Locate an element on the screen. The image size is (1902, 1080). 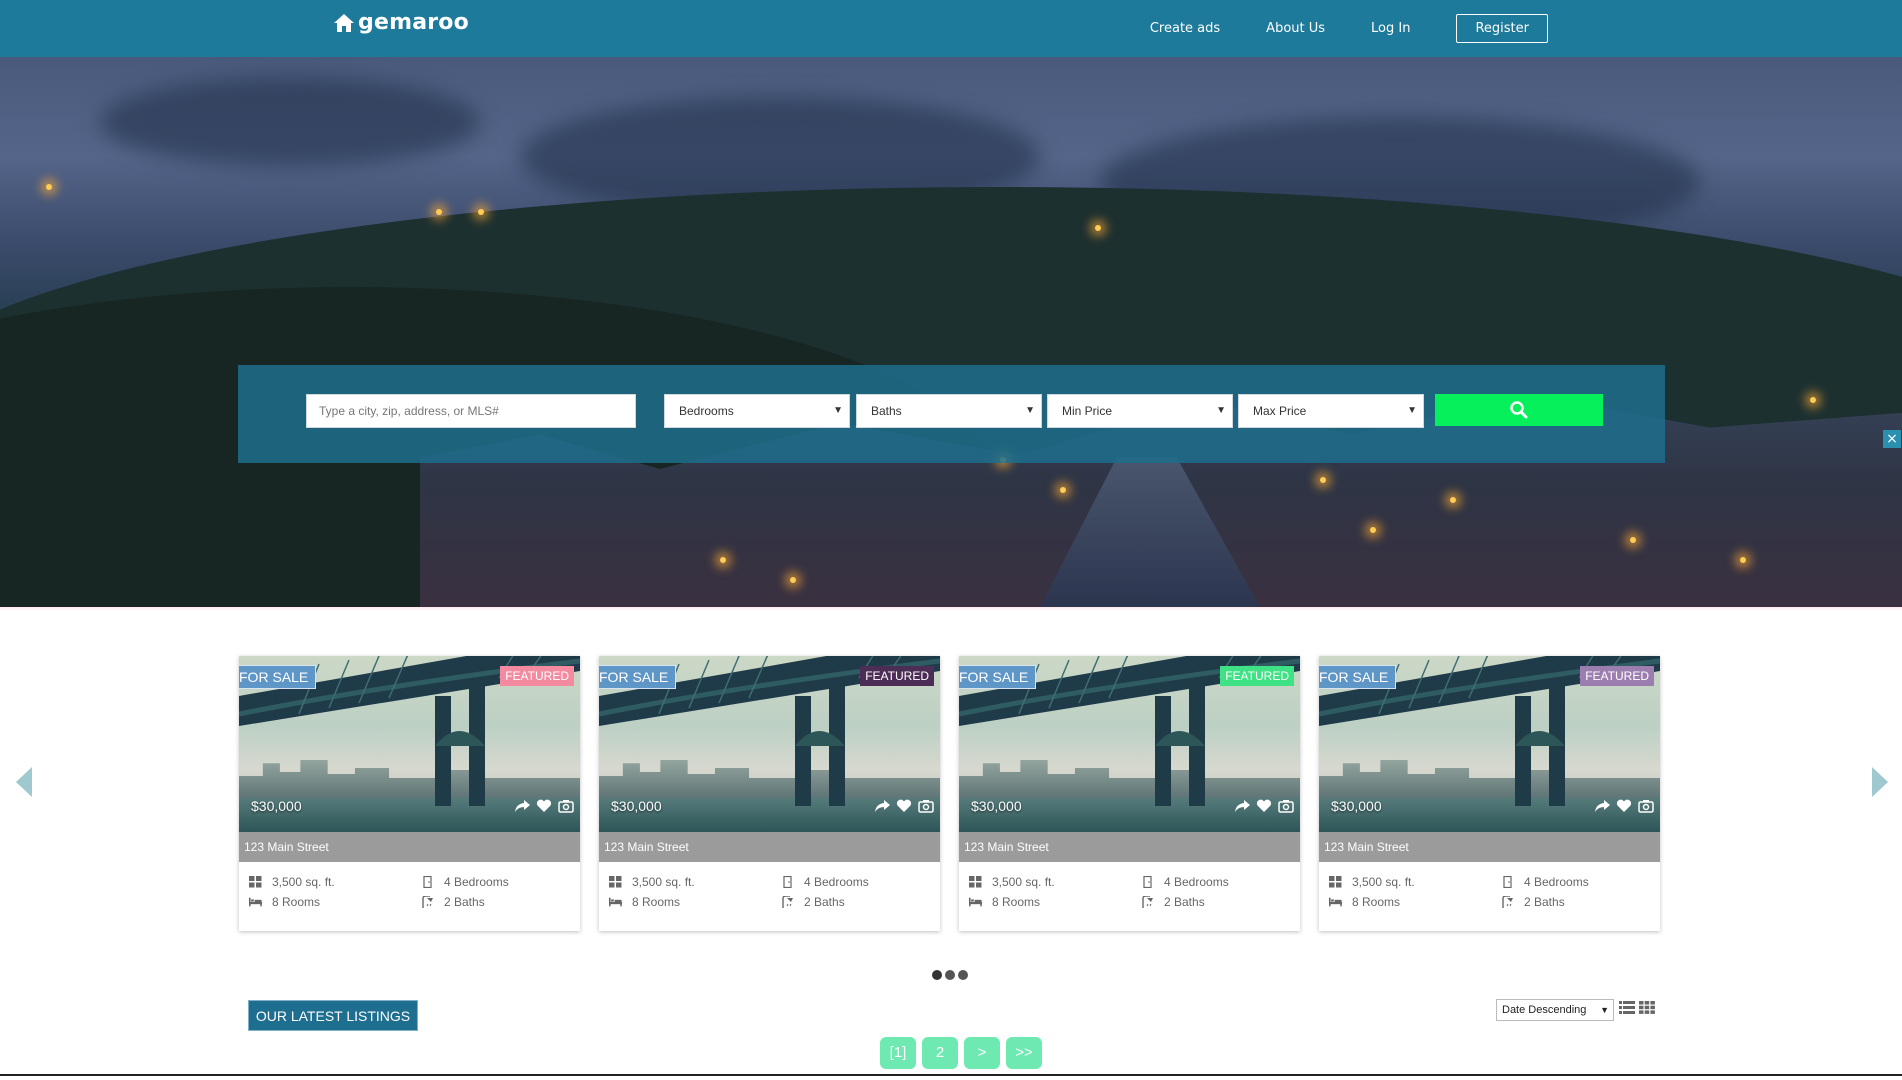
nav-log-in: Log In is located at coordinates (1390, 28).